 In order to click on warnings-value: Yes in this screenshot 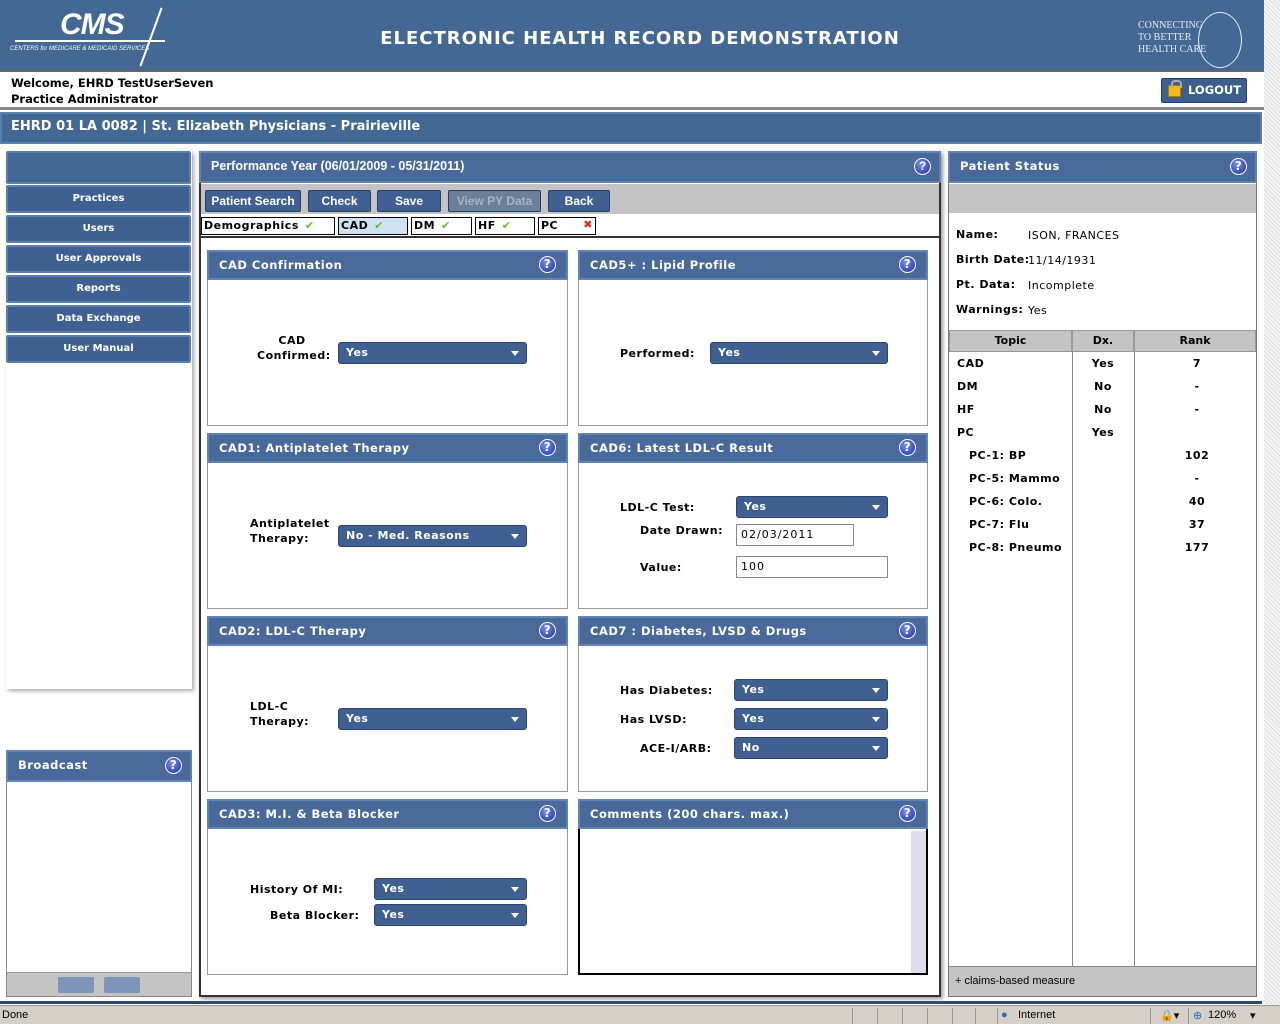, I will do `click(1038, 310)`.